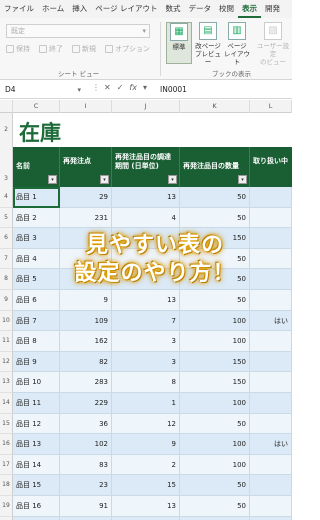  What do you see at coordinates (86, 197) in the screenshot?
I see `cell-reorder: 29` at bounding box center [86, 197].